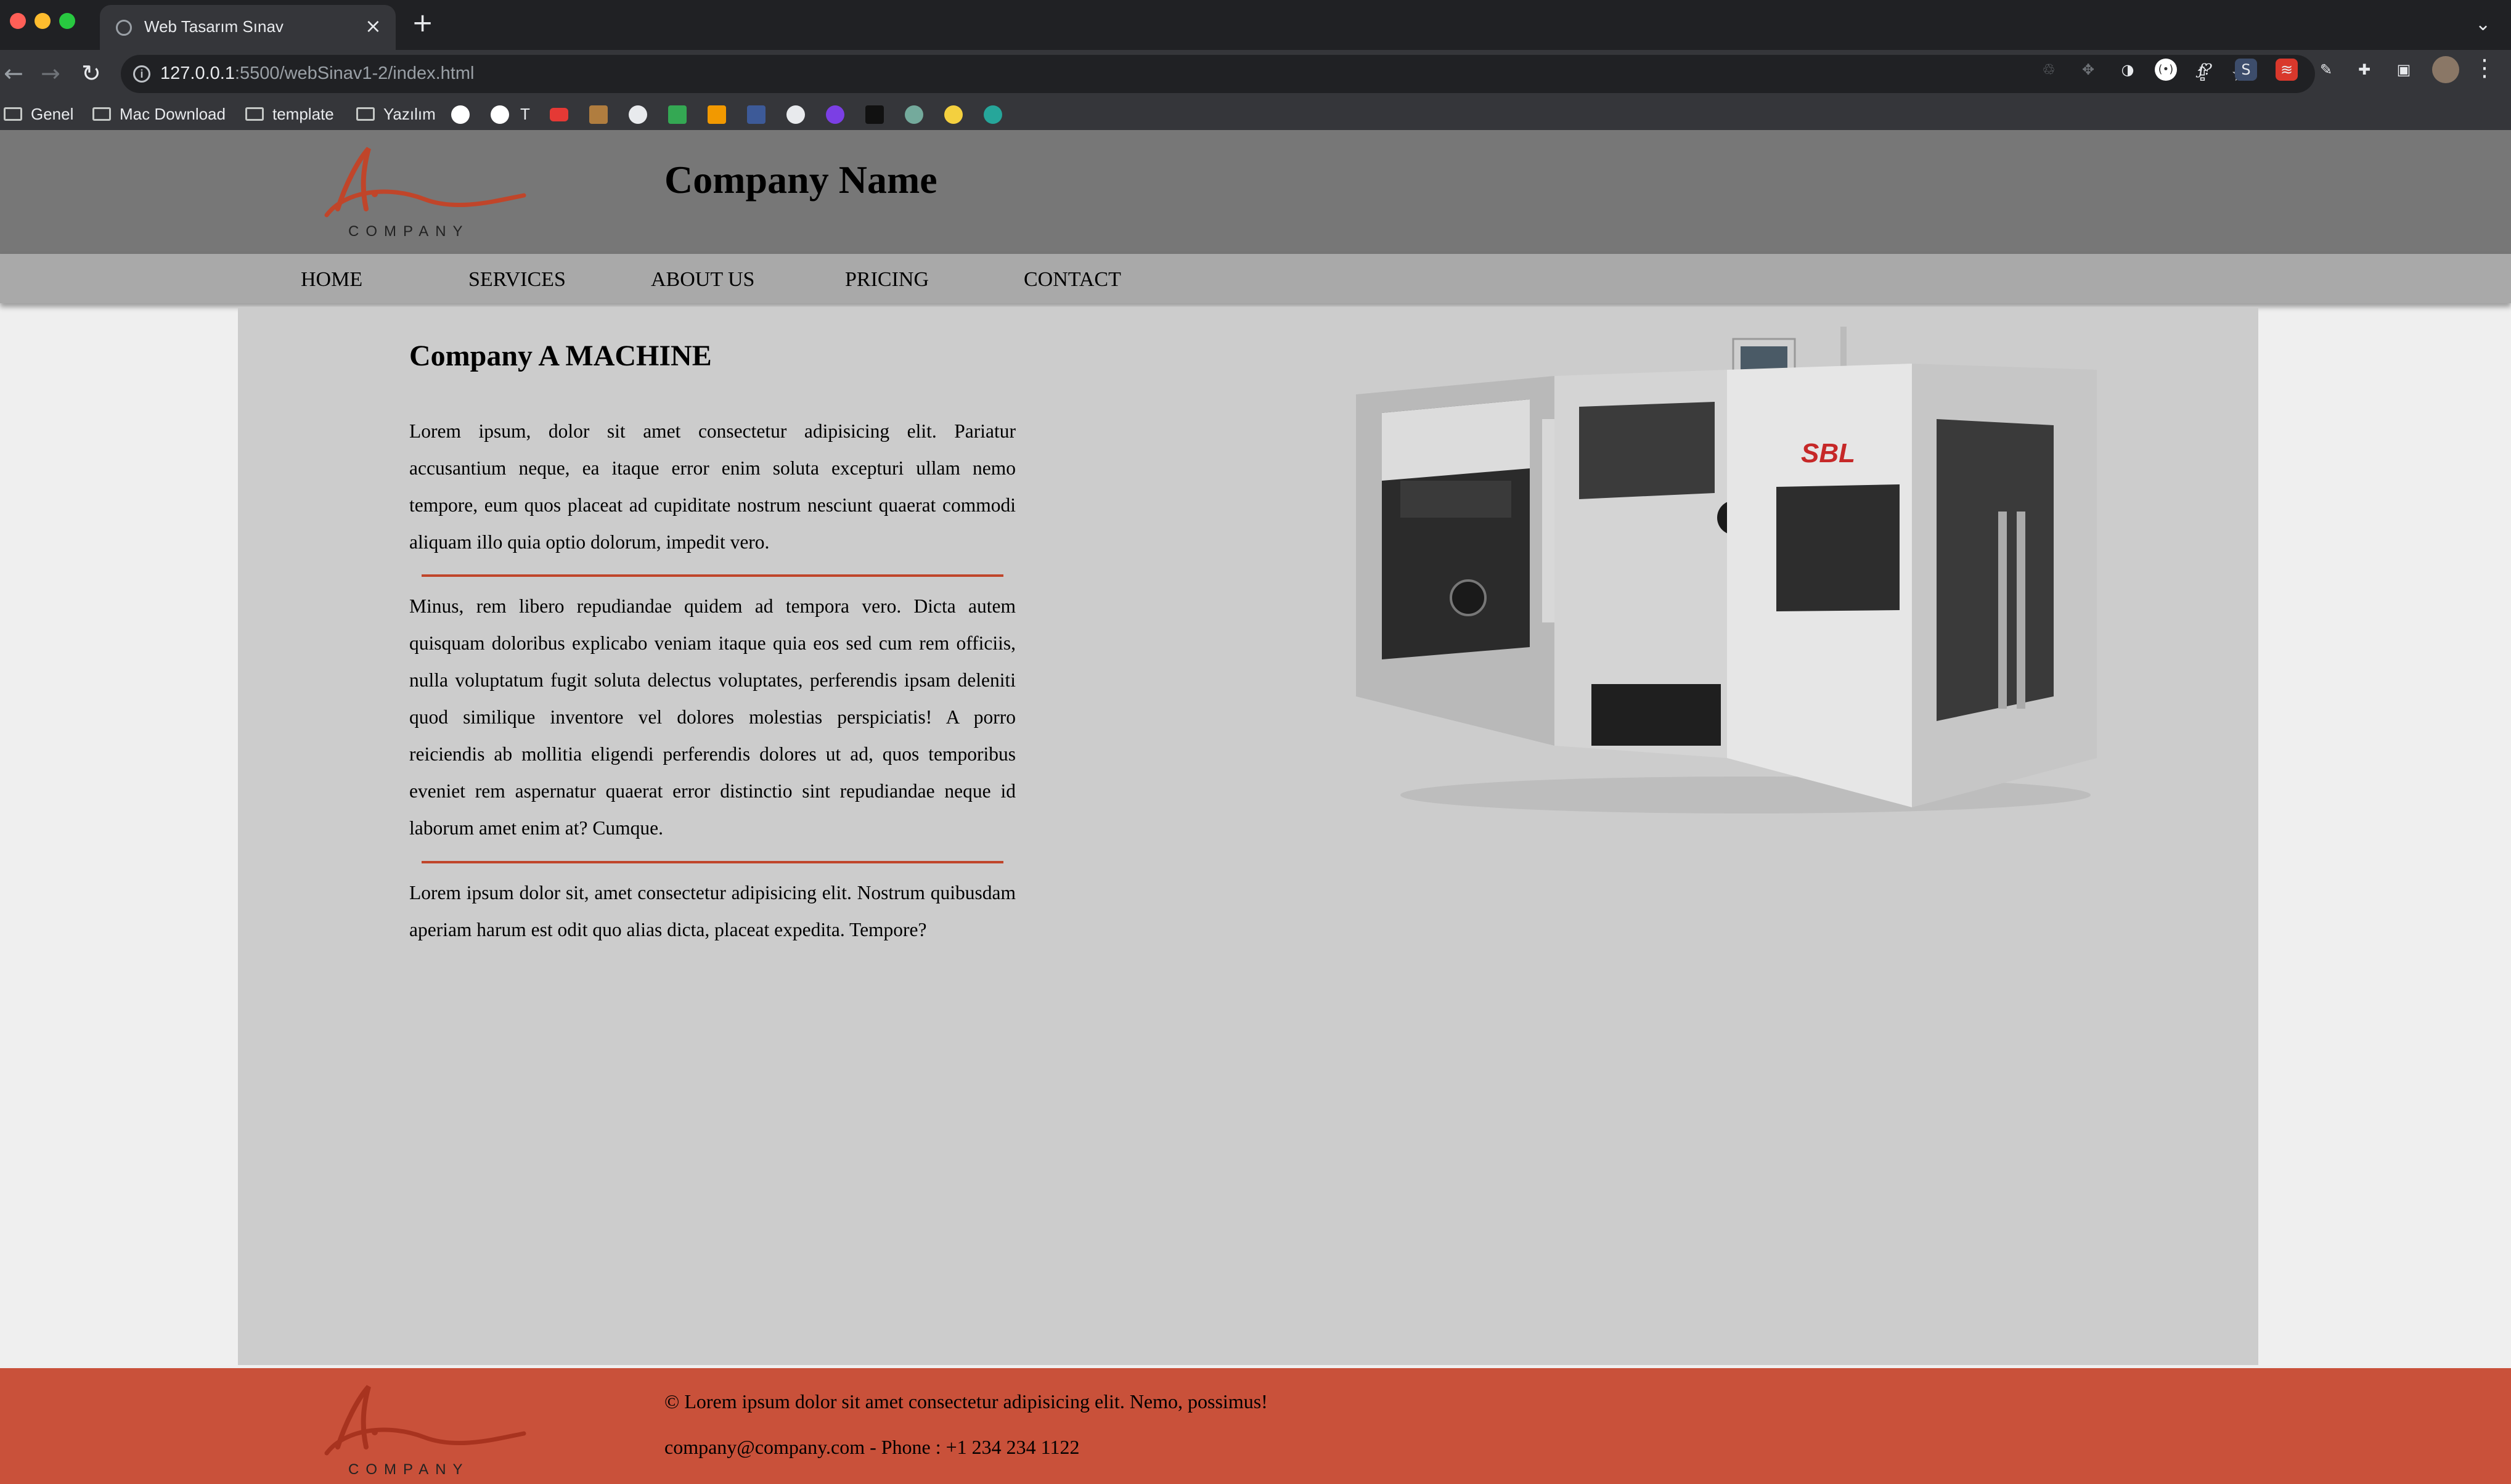 The height and width of the screenshot is (1484, 2511). What do you see at coordinates (2483, 24) in the screenshot?
I see `chevron-down-icon: ⌄` at bounding box center [2483, 24].